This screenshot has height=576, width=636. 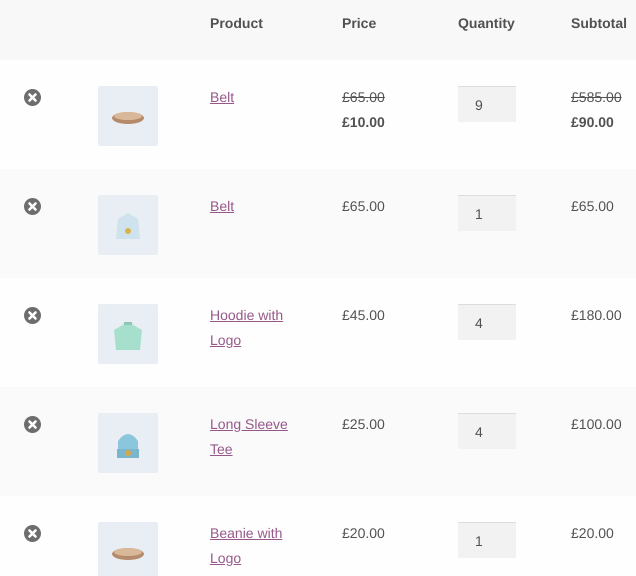 What do you see at coordinates (596, 424) in the screenshot?
I see `price: £100.00` at bounding box center [596, 424].